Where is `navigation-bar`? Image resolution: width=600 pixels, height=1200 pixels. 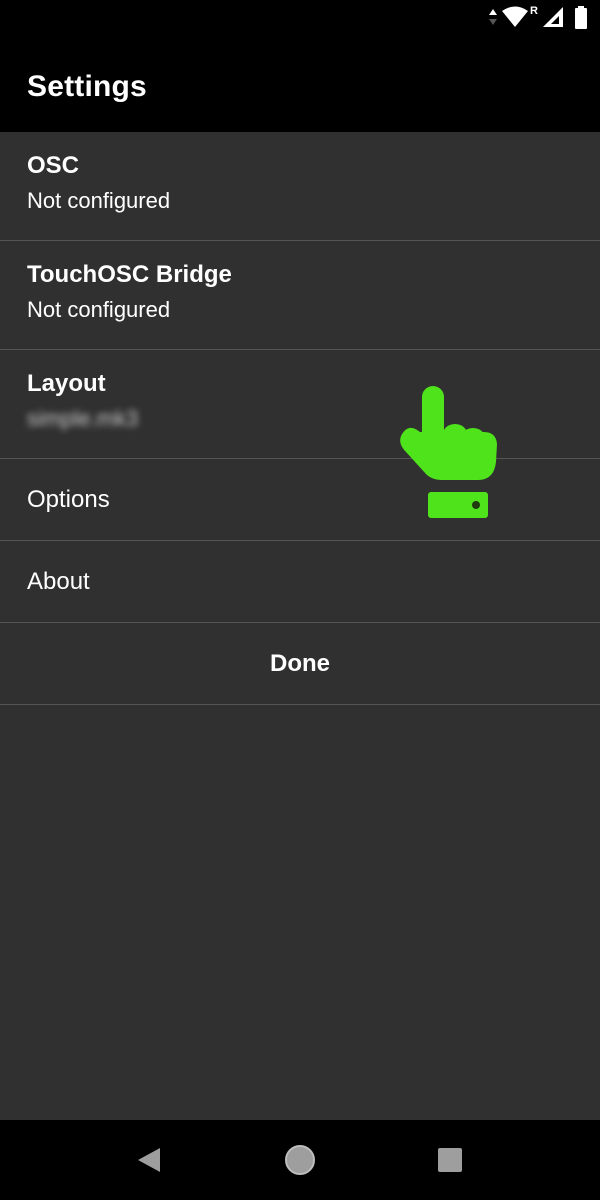
navigation-bar is located at coordinates (300, 1160).